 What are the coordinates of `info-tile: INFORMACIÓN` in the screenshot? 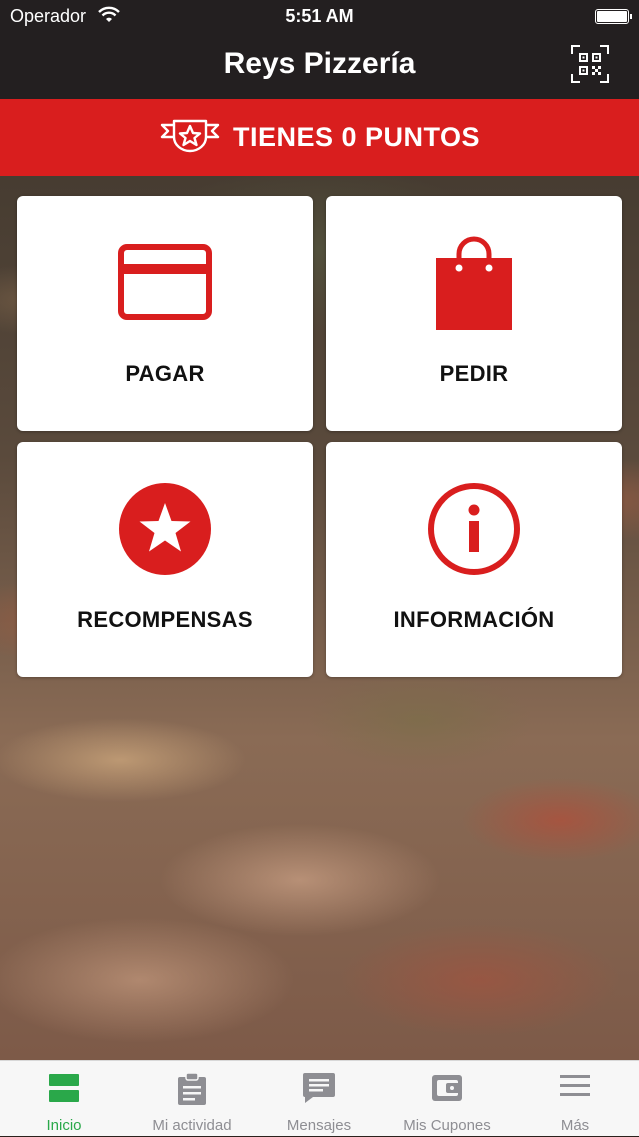 It's located at (474, 559).